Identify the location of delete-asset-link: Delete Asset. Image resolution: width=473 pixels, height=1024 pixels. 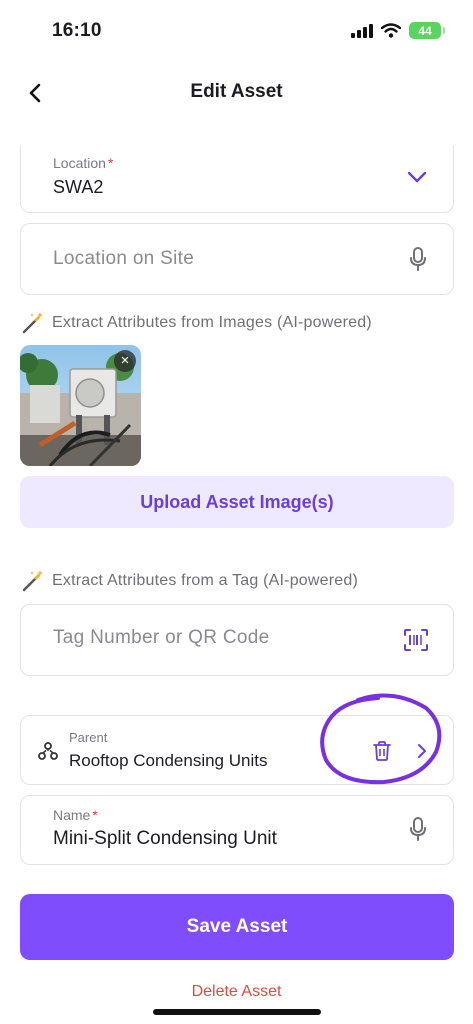
(236, 992).